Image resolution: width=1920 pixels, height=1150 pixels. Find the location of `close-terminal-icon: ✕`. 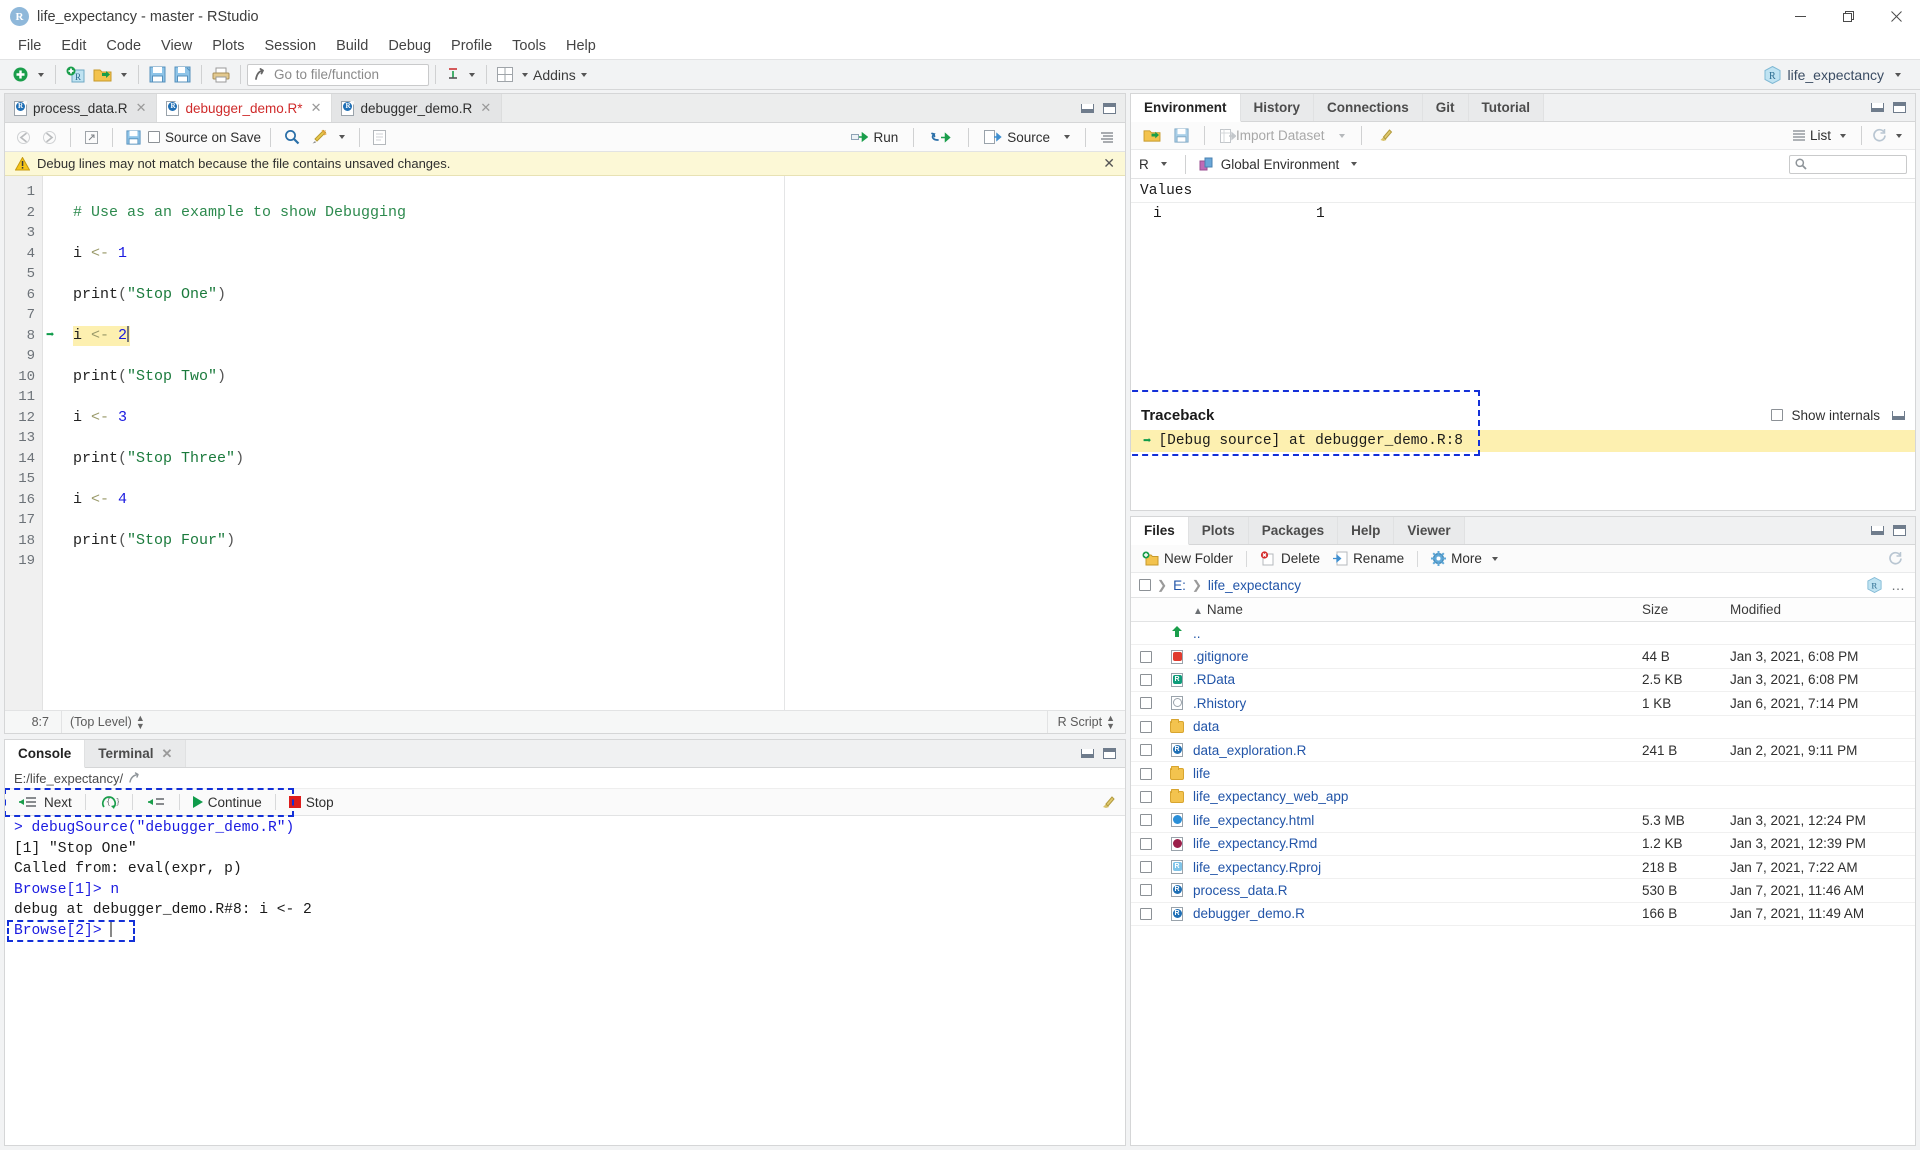

close-terminal-icon: ✕ is located at coordinates (167, 754).